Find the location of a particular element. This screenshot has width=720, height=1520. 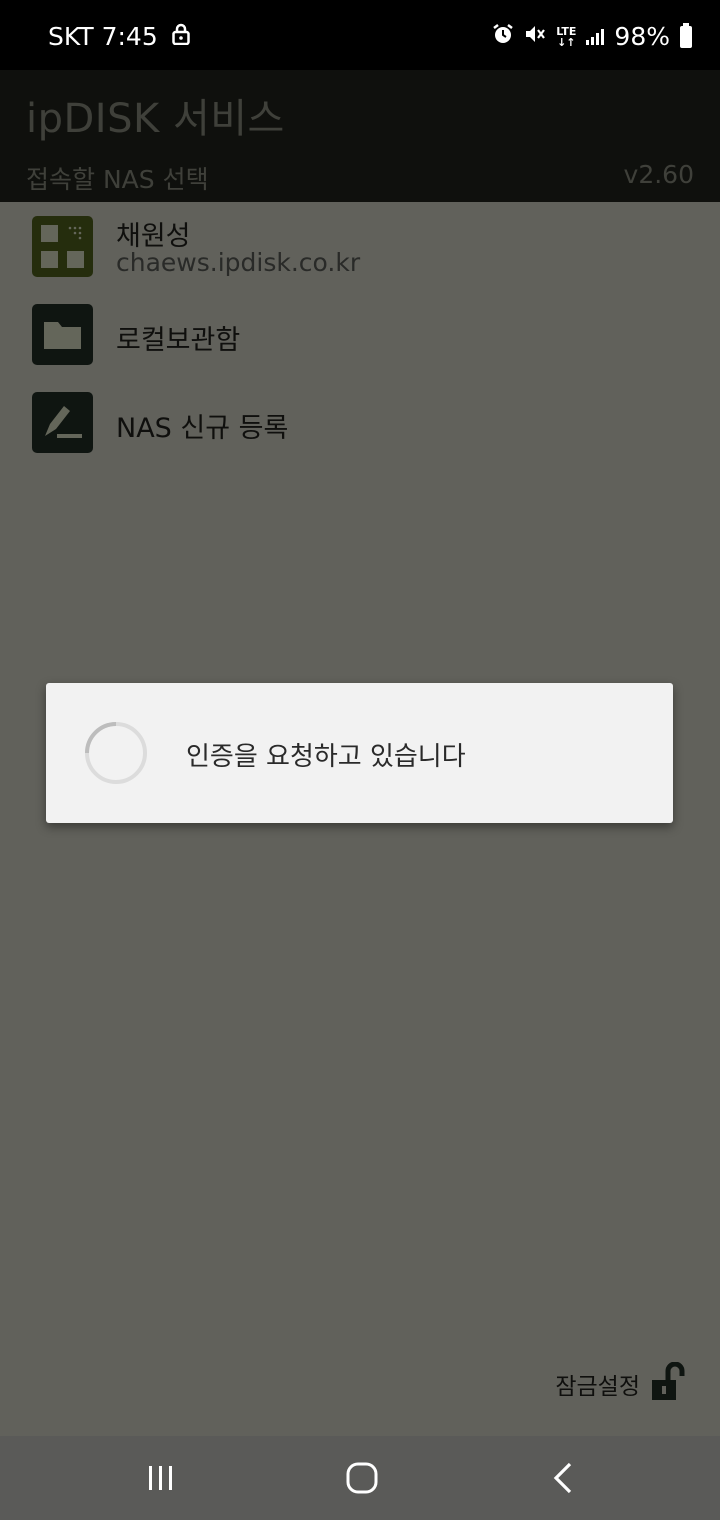

system-nav-bar is located at coordinates (360, 1478).